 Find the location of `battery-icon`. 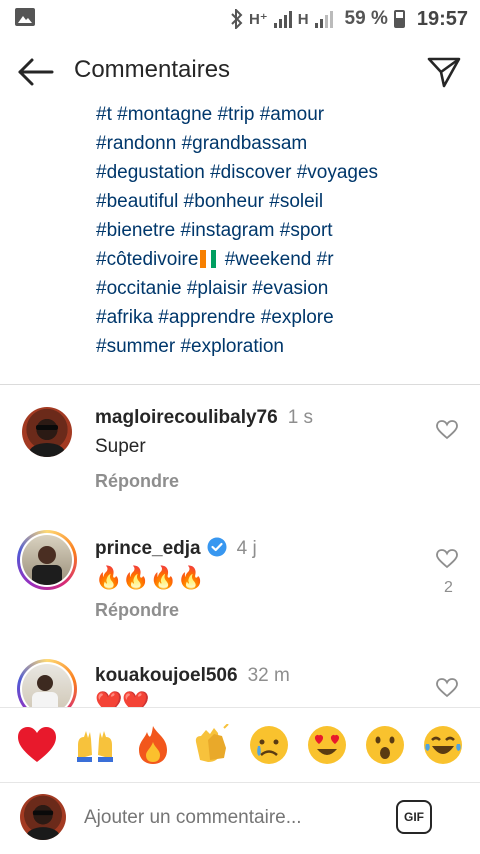

battery-icon is located at coordinates (399, 19).